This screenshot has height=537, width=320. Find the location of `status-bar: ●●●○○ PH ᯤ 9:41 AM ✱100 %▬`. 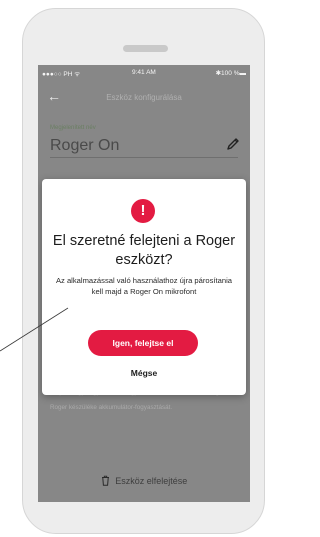

status-bar: ●●●○○ PH ᯤ 9:41 AM ✱100 %▬ is located at coordinates (144, 73).